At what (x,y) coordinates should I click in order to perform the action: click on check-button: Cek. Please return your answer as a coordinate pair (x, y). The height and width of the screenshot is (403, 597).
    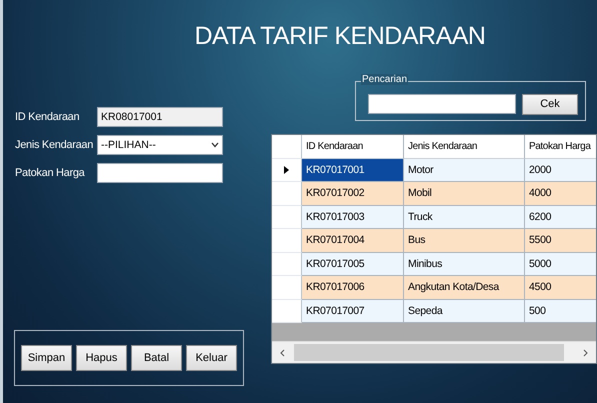
    Looking at the image, I should click on (550, 104).